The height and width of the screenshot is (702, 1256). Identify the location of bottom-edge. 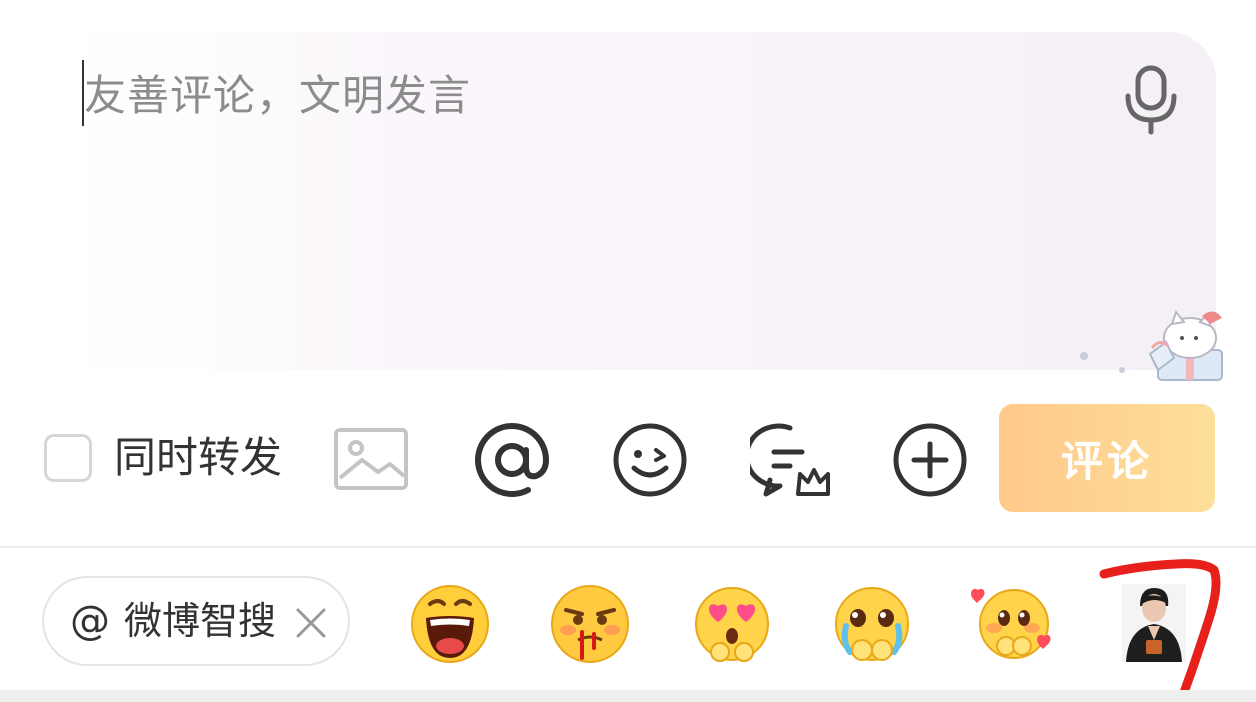
(628, 696).